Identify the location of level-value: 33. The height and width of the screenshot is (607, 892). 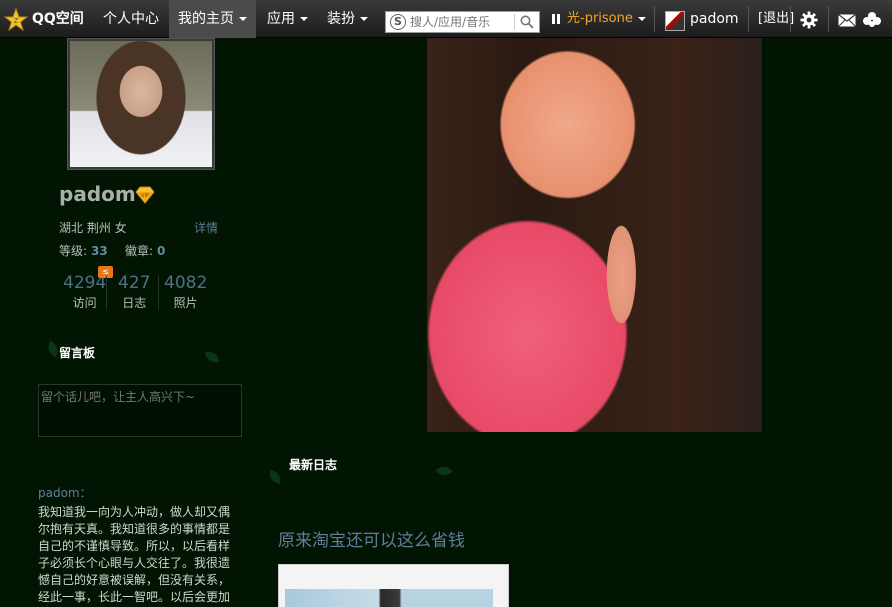
(99, 251).